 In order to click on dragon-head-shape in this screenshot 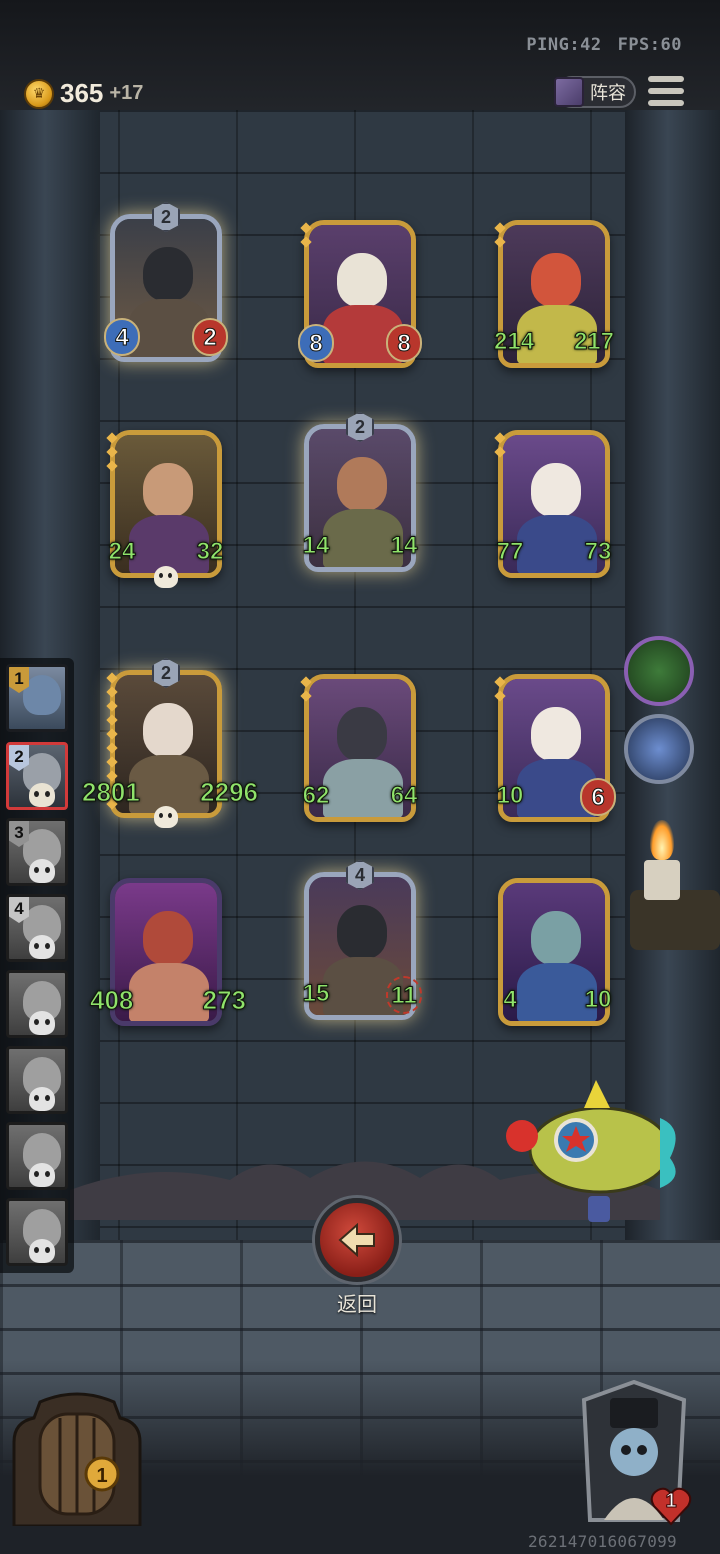, I will do `click(168, 938)`.